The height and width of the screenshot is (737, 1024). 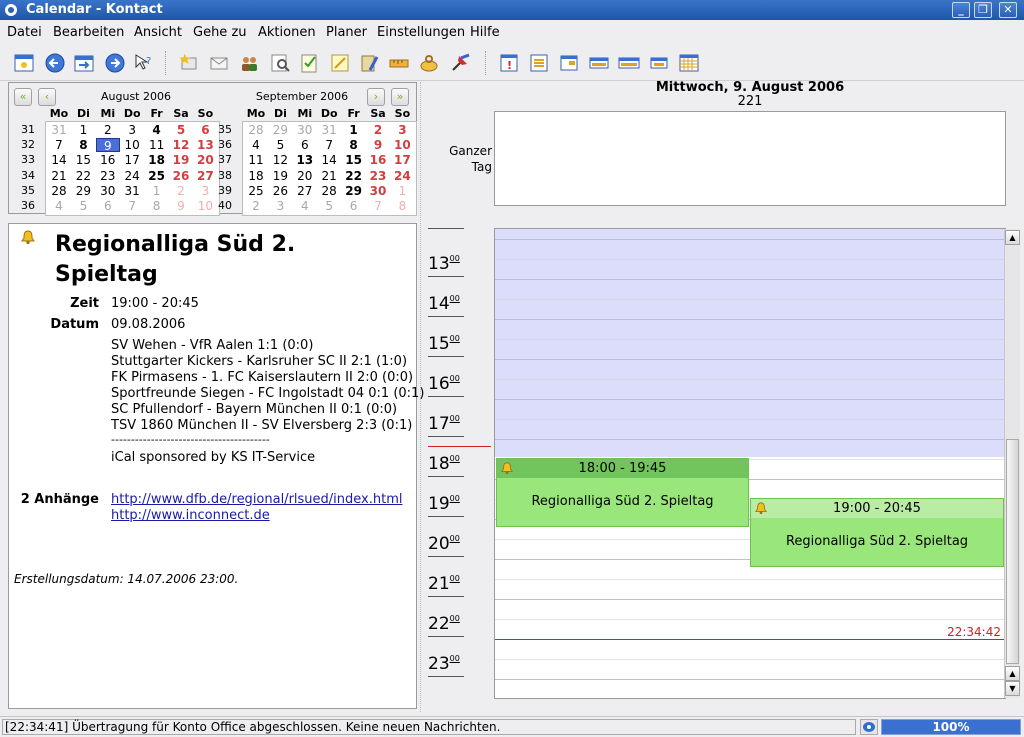 I want to click on ruler-icon, so click(x=399, y=63).